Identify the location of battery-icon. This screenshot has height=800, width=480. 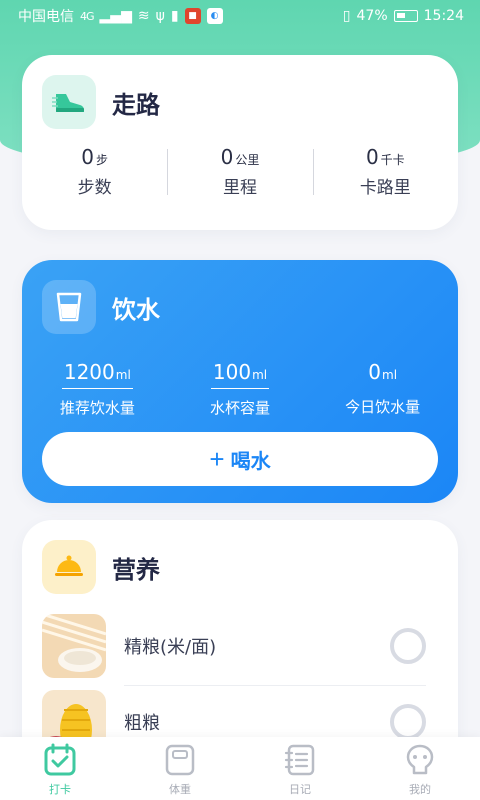
(405, 16).